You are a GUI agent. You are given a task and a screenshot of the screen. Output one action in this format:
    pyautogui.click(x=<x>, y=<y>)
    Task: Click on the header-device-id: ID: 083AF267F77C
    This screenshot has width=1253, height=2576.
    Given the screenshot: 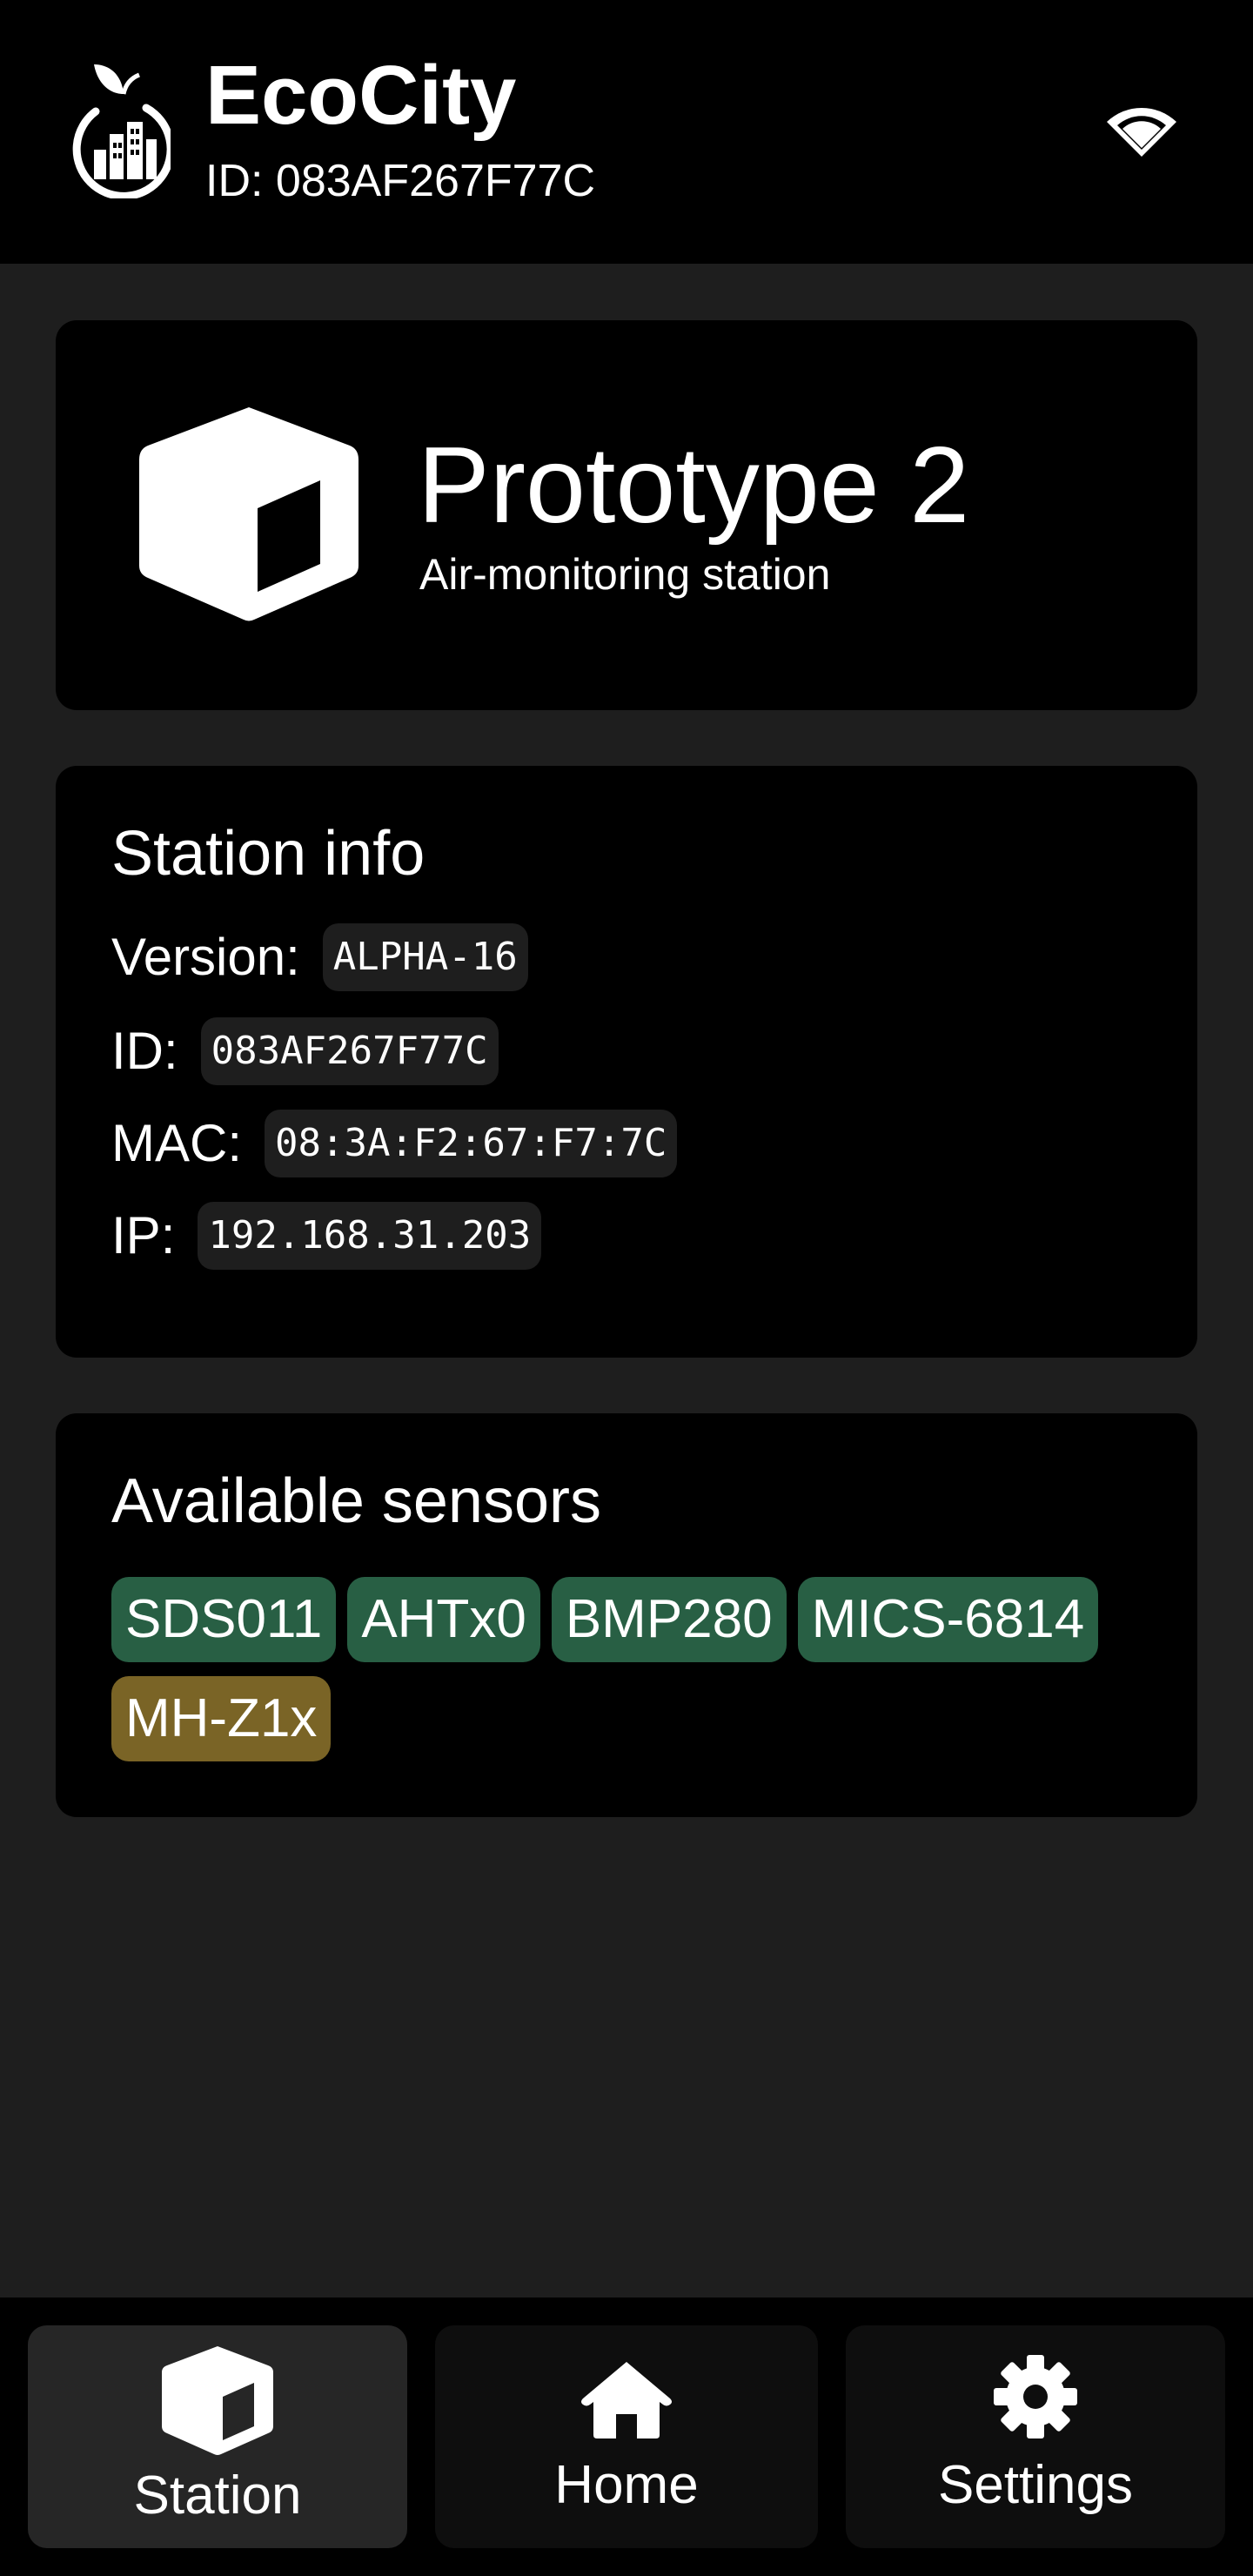 What is the action you would take?
    pyautogui.click(x=401, y=181)
    